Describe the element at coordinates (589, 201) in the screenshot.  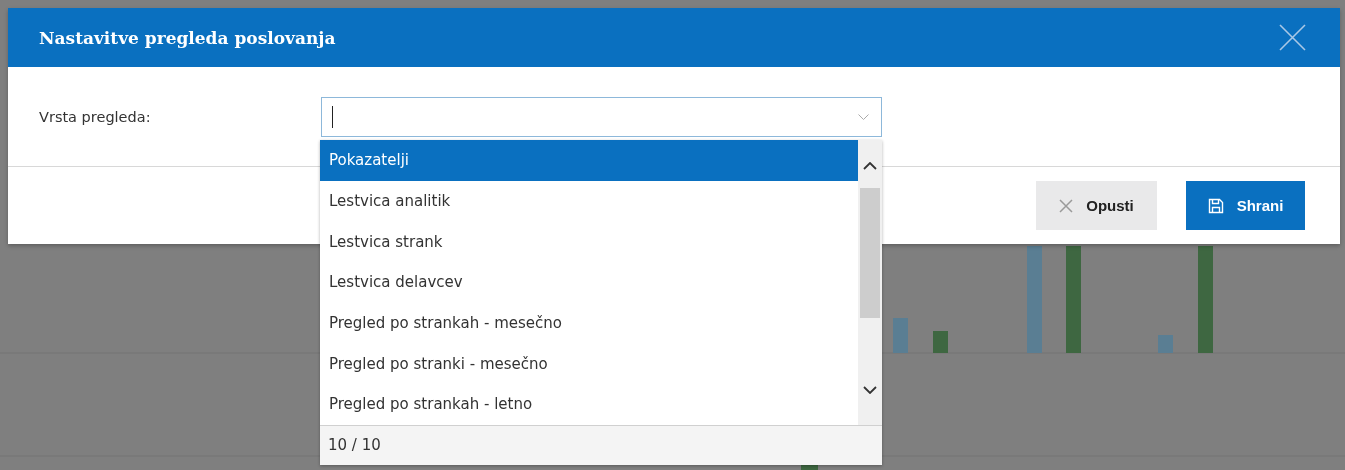
I see `dropdown-option: Lestvica analitik` at that location.